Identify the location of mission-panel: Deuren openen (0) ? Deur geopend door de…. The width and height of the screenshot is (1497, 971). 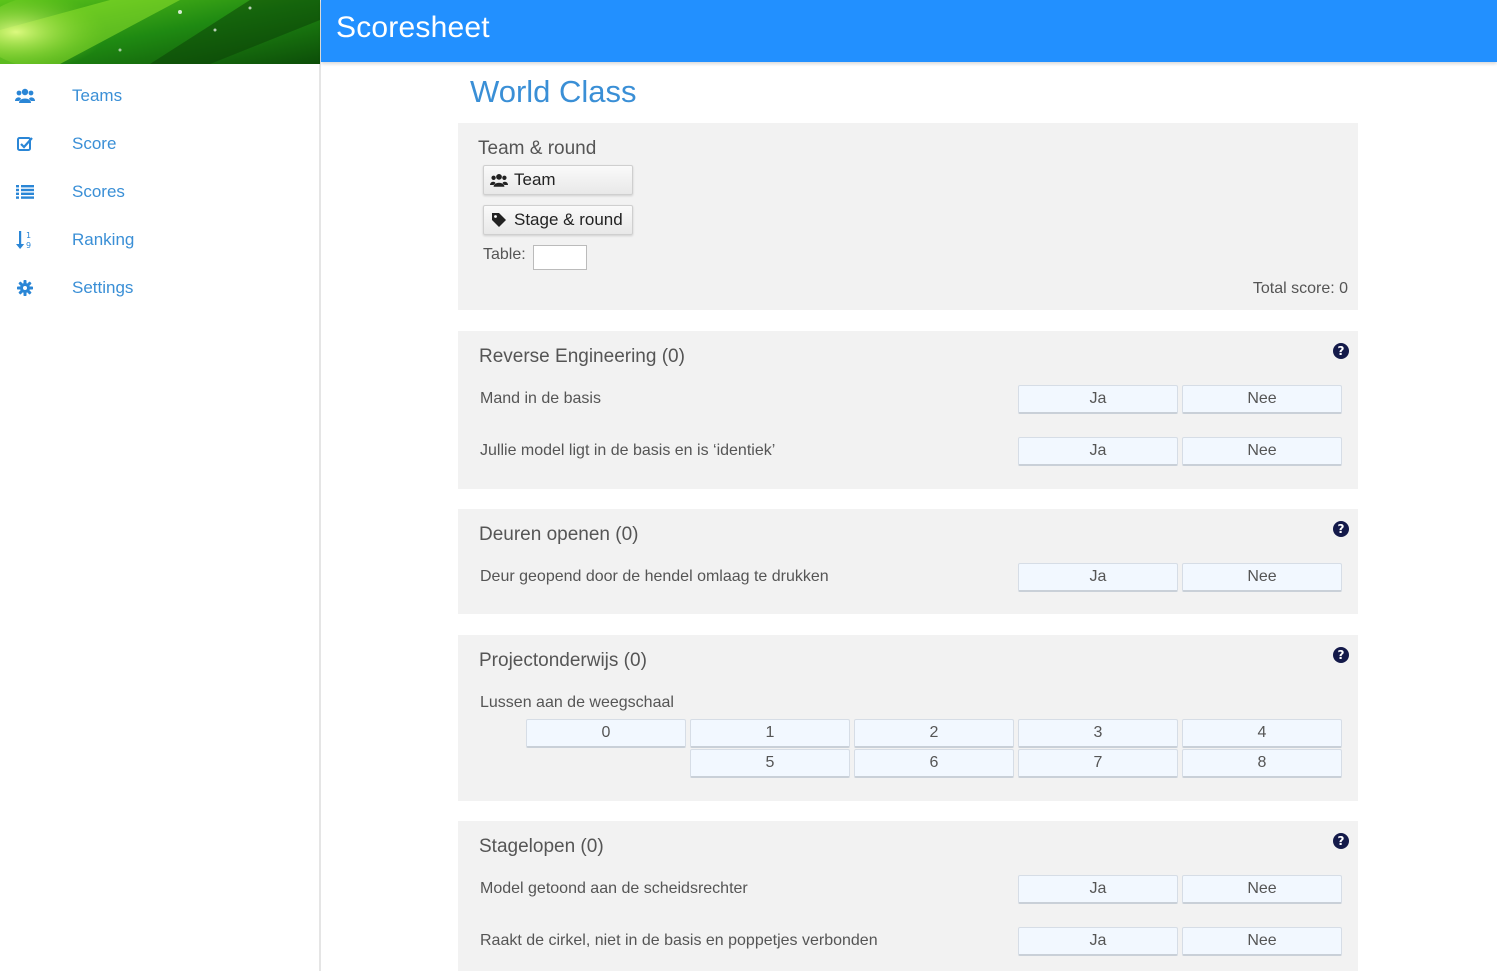
(908, 561).